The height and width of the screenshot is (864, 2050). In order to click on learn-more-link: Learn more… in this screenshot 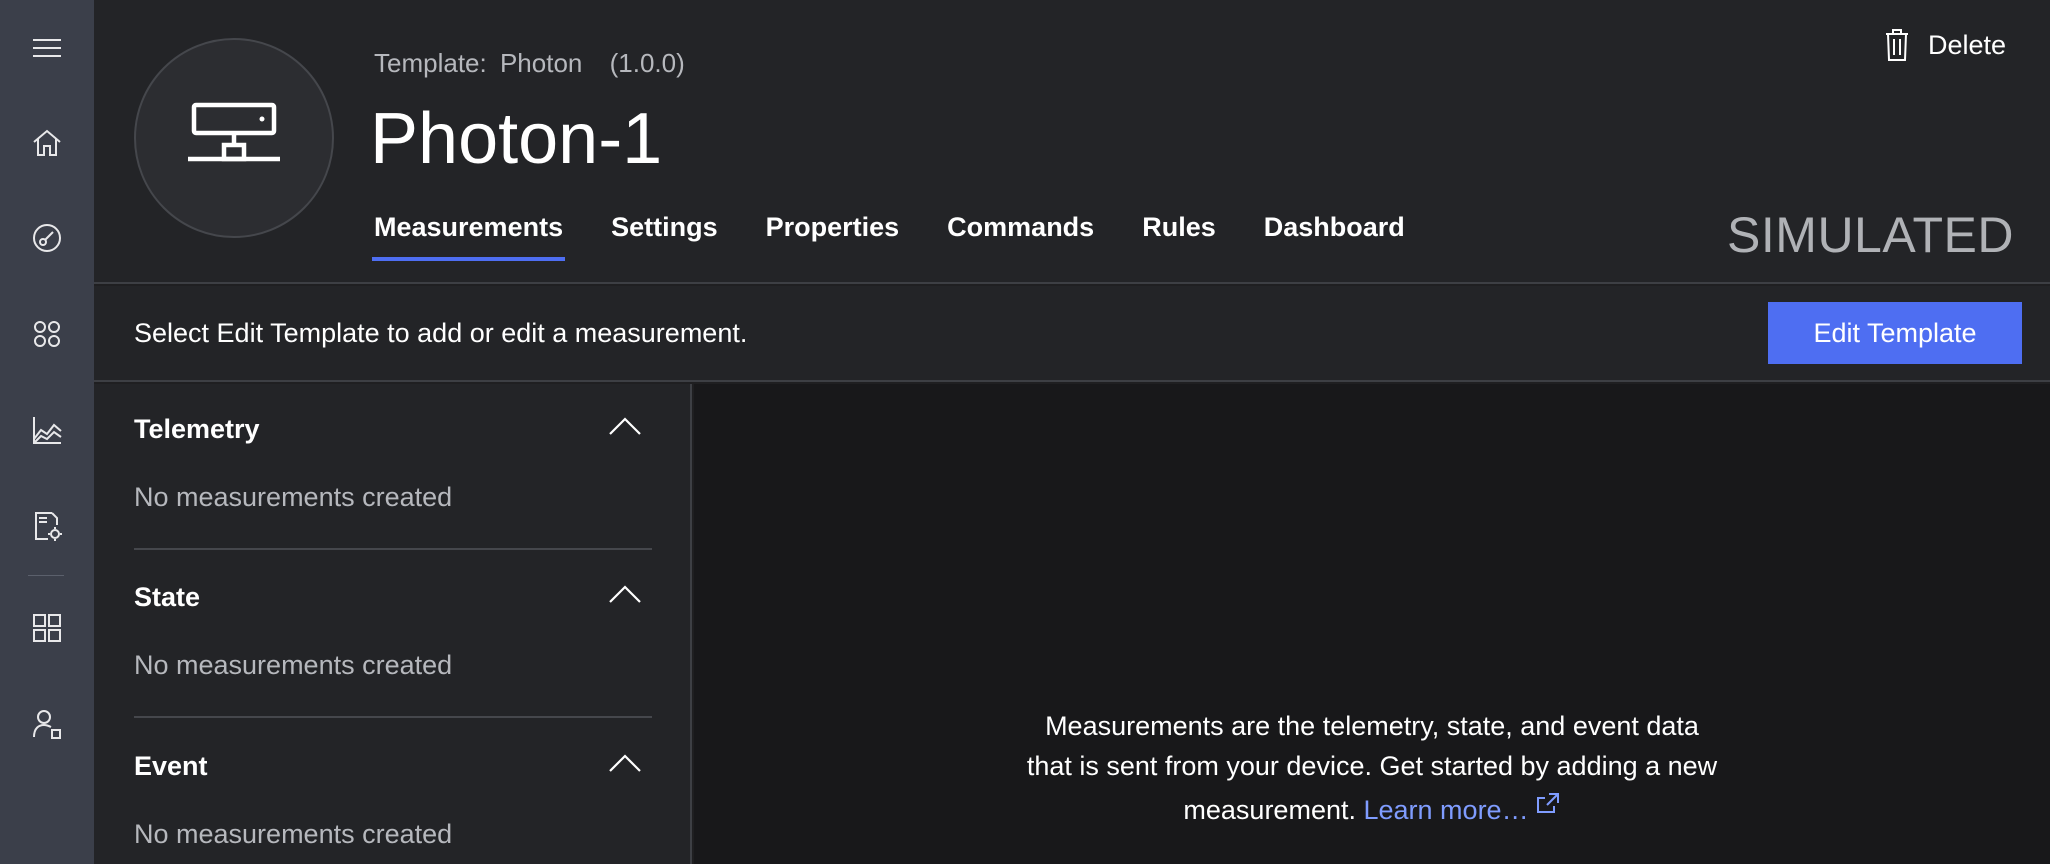, I will do `click(1446, 810)`.